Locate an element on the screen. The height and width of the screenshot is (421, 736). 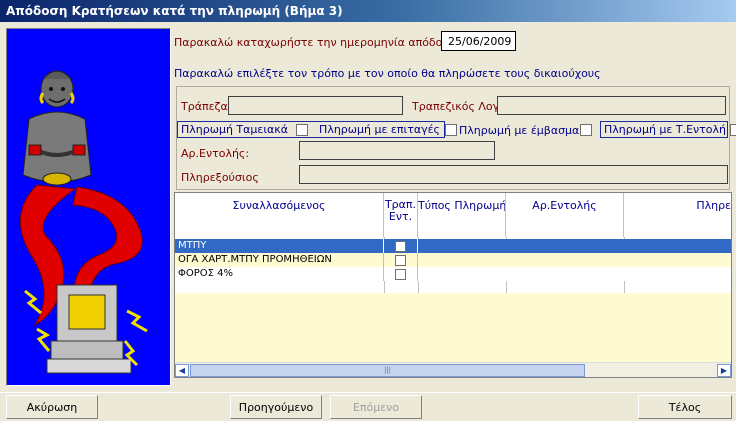
pay-cheque-checkbox is located at coordinates (451, 130).